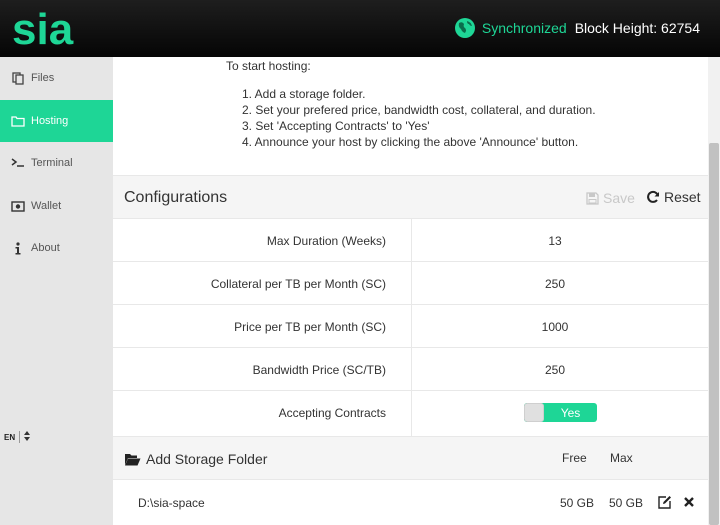  Describe the element at coordinates (56, 78) in the screenshot. I see `sidebar-item-files: Files` at that location.